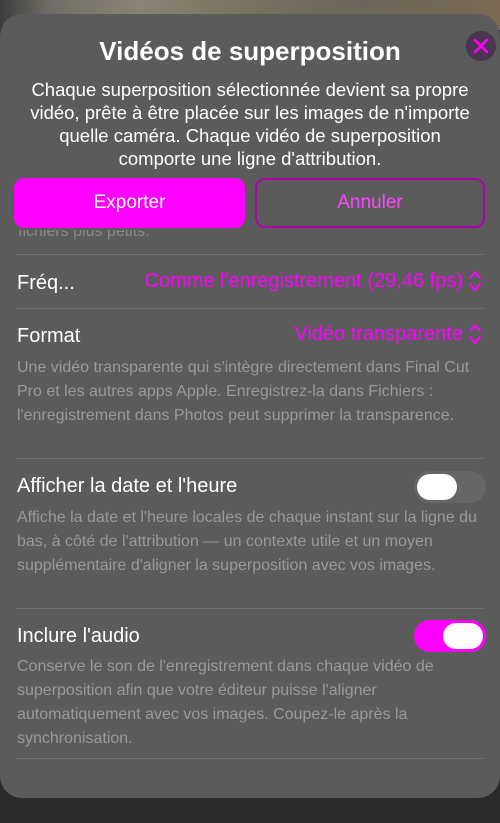 The image size is (500, 823). I want to click on include-audio-toggle, so click(450, 636).